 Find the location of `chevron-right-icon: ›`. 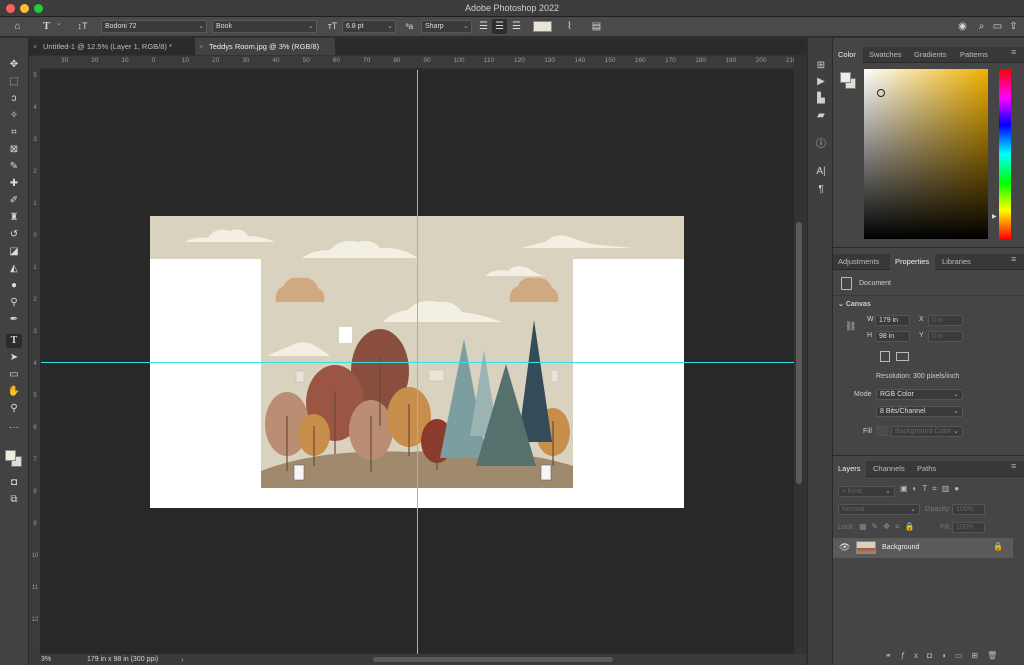

chevron-right-icon: › is located at coordinates (182, 659).